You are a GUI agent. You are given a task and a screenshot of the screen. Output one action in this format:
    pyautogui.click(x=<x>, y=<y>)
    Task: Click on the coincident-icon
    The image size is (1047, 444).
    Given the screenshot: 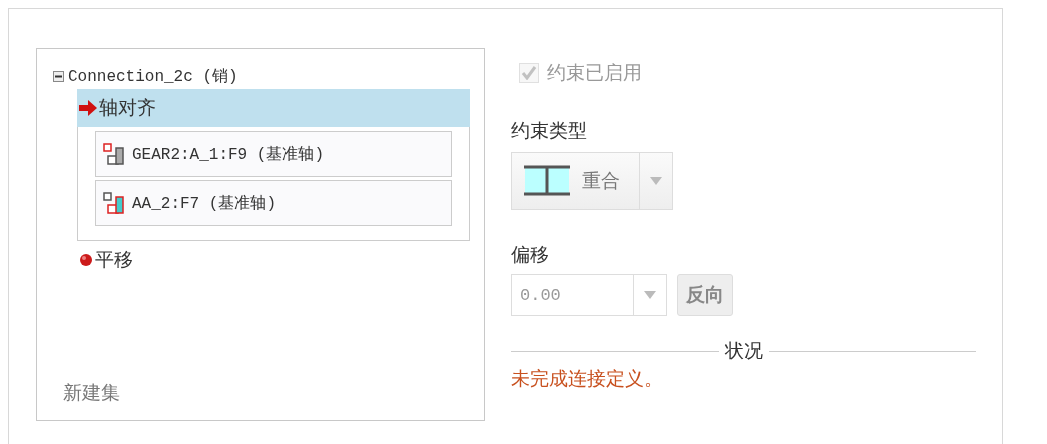 What is the action you would take?
    pyautogui.click(x=547, y=181)
    